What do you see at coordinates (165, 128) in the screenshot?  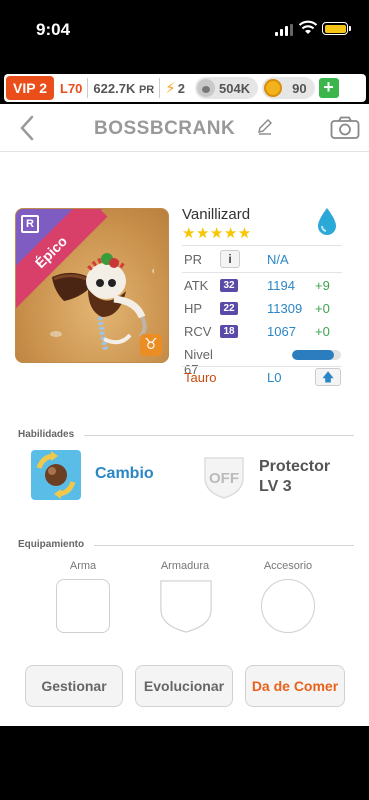 I see `page-title: BOSSBCRANK` at bounding box center [165, 128].